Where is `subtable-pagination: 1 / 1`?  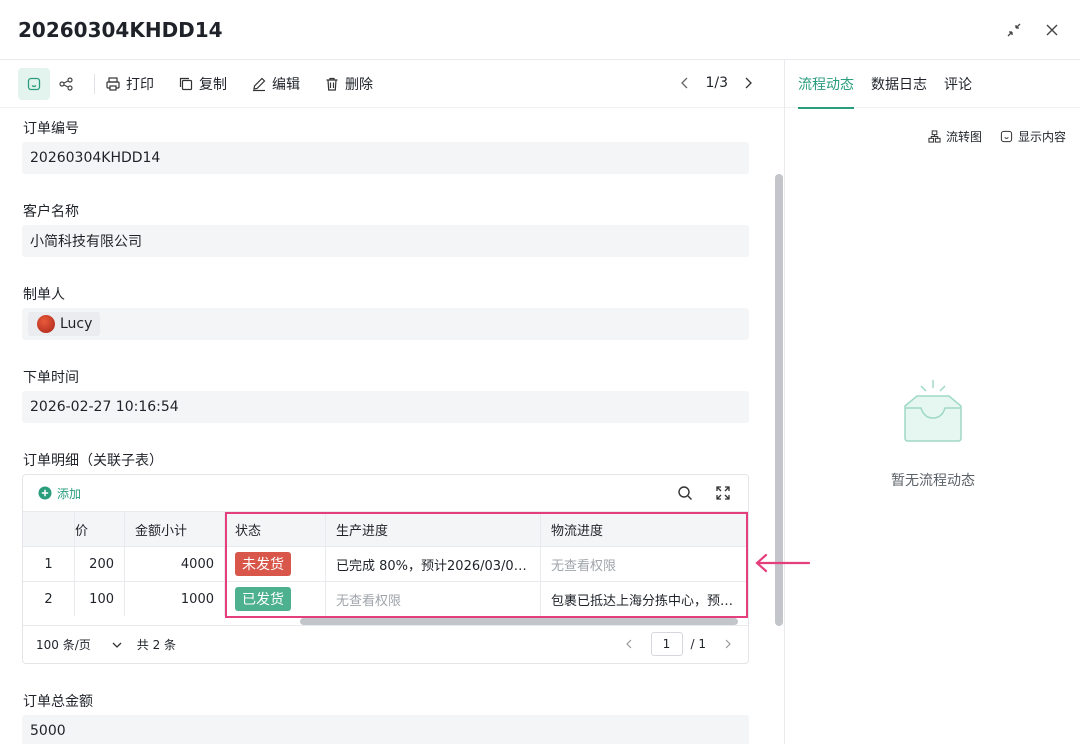
subtable-pagination: 1 / 1 is located at coordinates (679, 644).